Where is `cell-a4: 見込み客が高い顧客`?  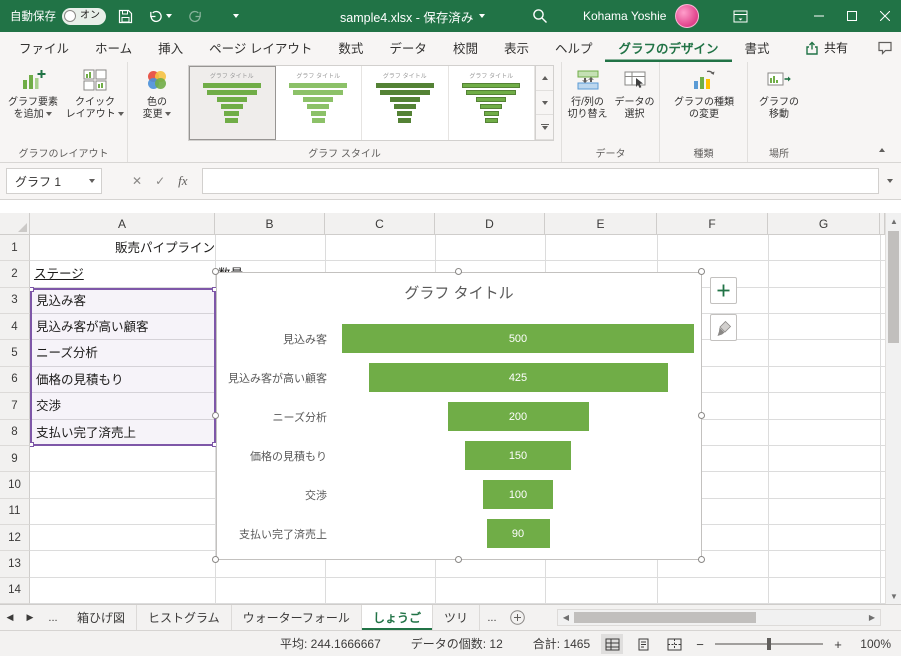 cell-a4: 見込み客が高い顧客 is located at coordinates (92, 327).